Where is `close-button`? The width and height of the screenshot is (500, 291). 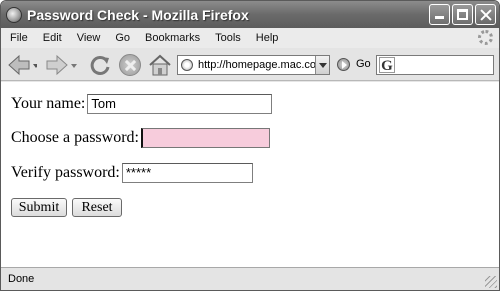
close-button is located at coordinates (485, 14).